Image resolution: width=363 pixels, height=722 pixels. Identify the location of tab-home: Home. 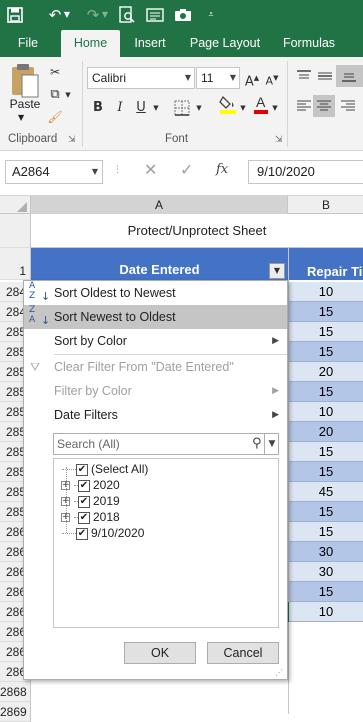
(90, 43).